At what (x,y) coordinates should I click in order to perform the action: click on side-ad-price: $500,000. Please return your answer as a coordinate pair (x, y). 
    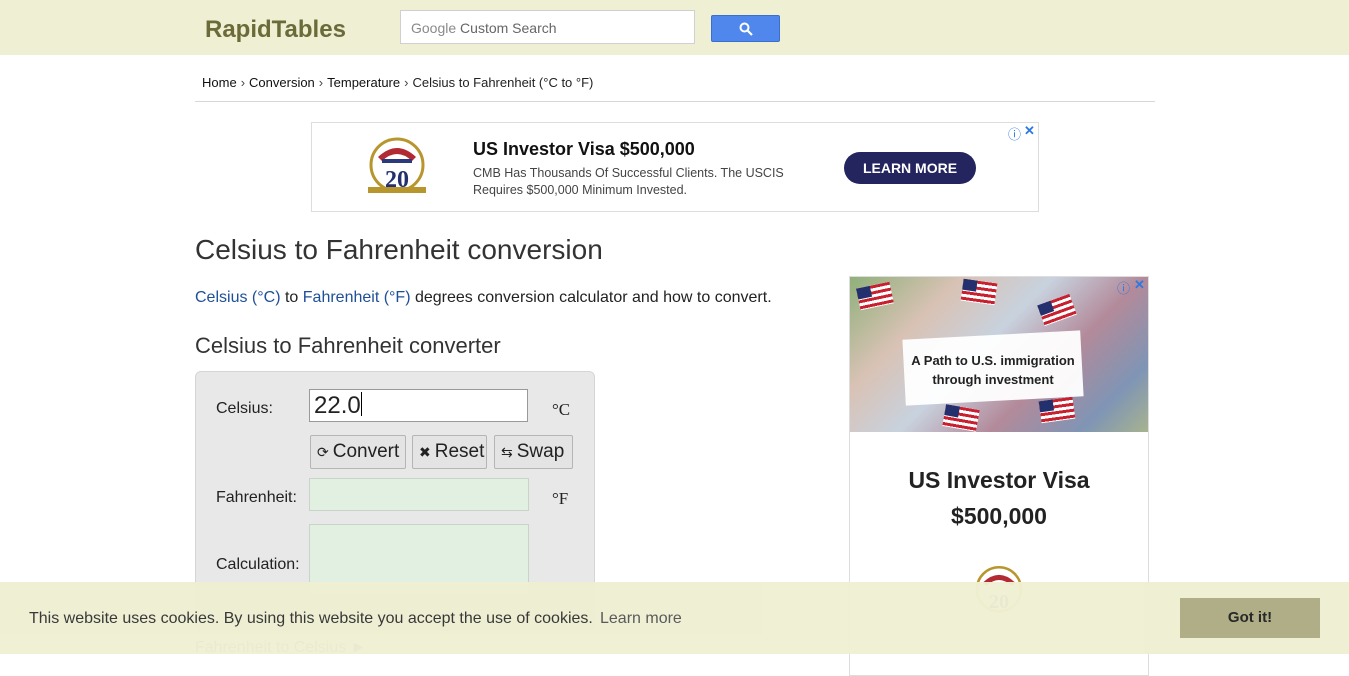
    Looking at the image, I should click on (999, 516).